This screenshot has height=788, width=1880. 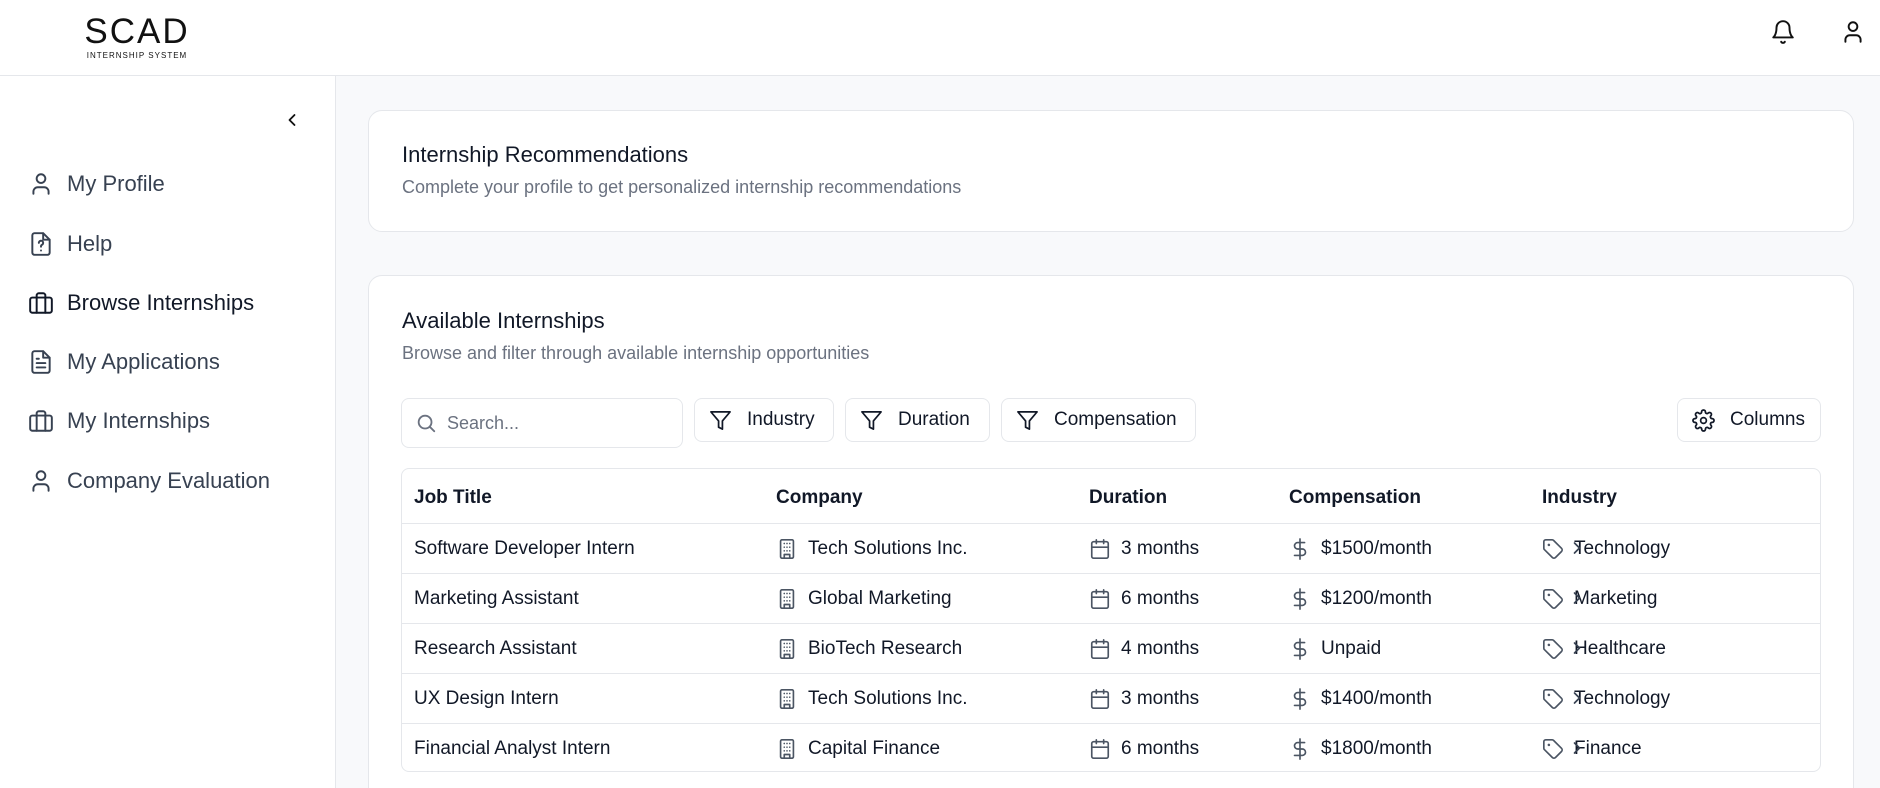 What do you see at coordinates (139, 420) in the screenshot?
I see `sidebar-item-label: My Internships` at bounding box center [139, 420].